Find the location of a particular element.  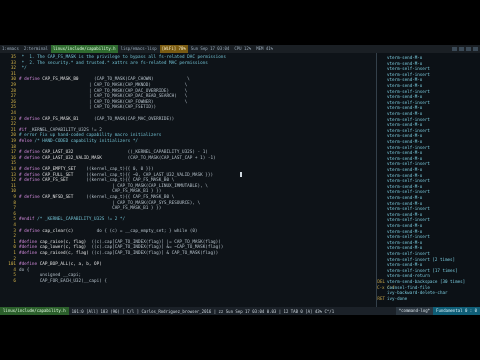

code-token: CAP_LAST_U32_VALID_MASK is located at coordinates (72, 158).